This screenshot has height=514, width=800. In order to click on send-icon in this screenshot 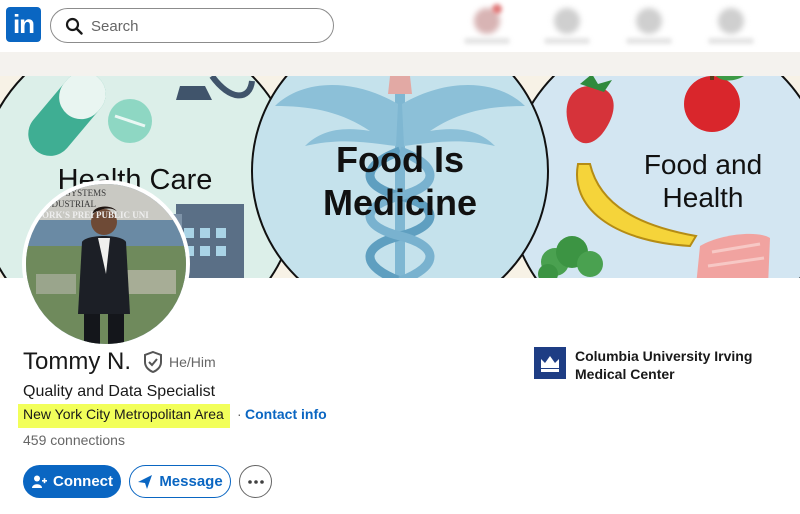, I will do `click(145, 481)`.